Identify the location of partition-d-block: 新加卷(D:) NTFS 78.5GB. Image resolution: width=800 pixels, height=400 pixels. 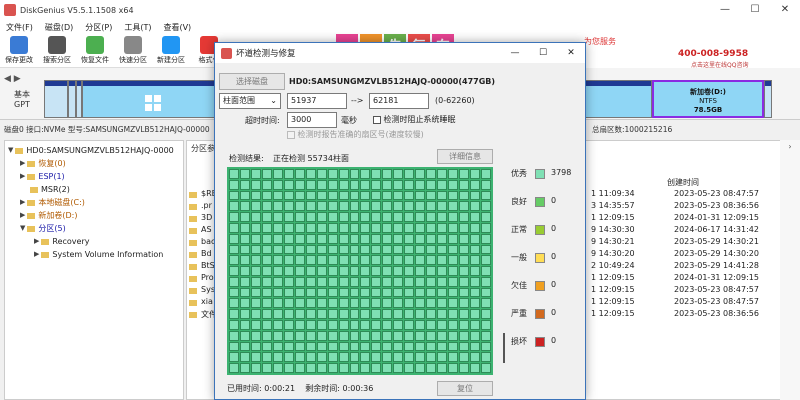
(708, 99).